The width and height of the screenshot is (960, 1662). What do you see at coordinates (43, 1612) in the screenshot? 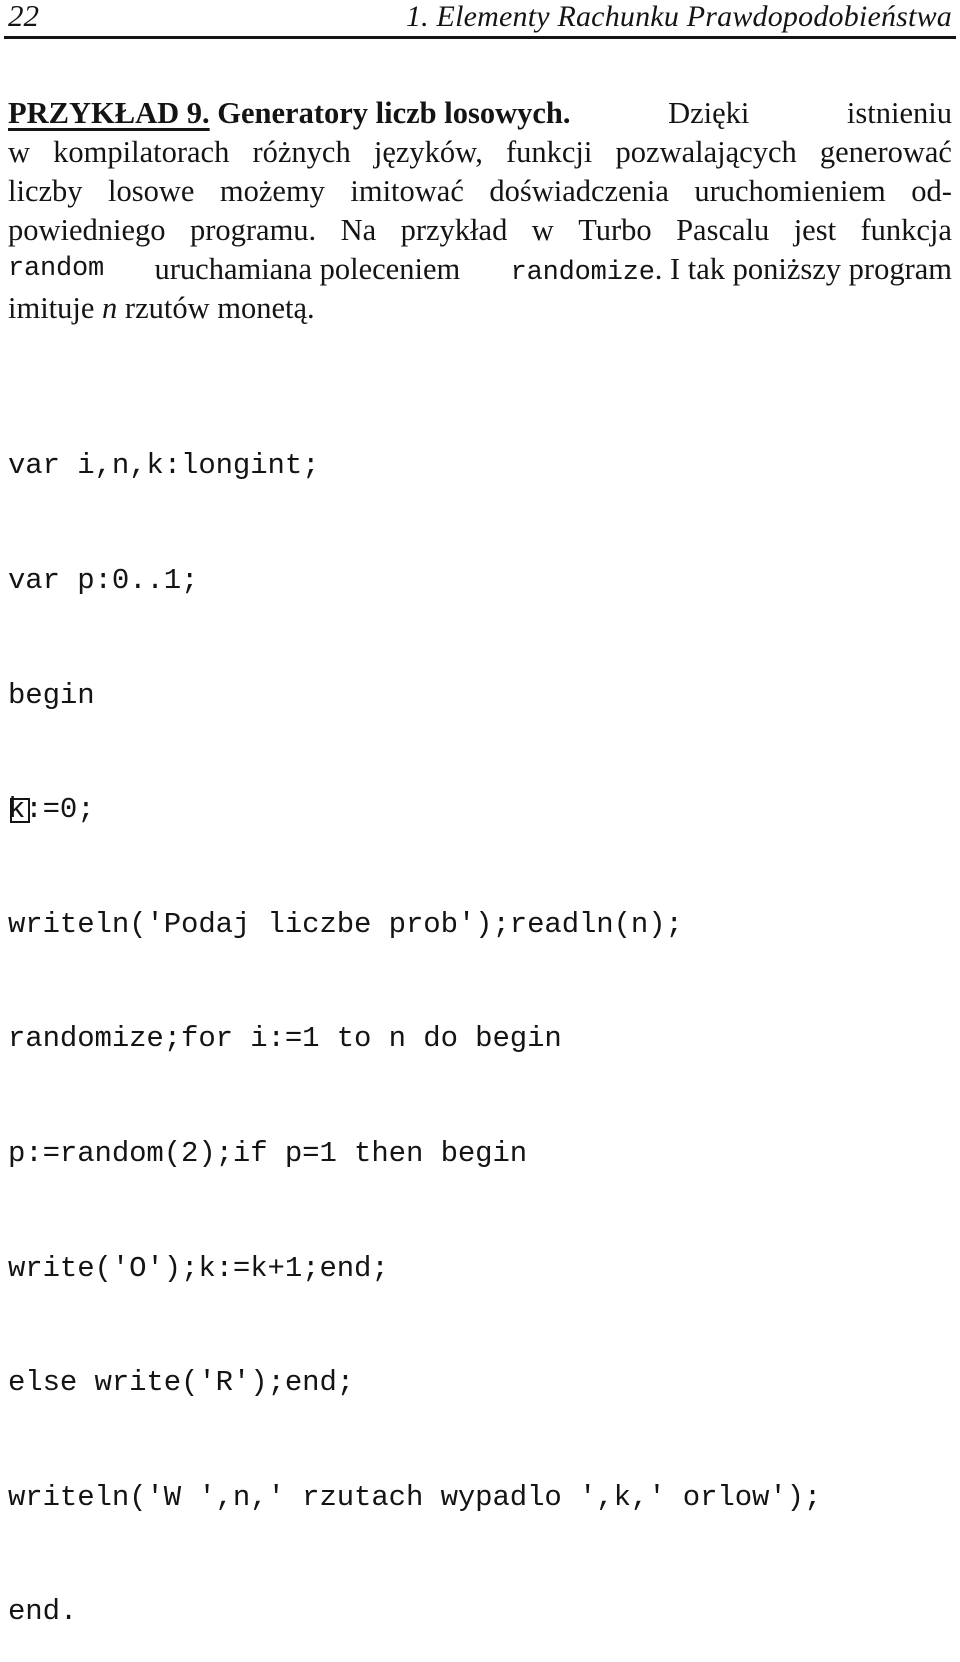
I see `code-line: end.` at bounding box center [43, 1612].